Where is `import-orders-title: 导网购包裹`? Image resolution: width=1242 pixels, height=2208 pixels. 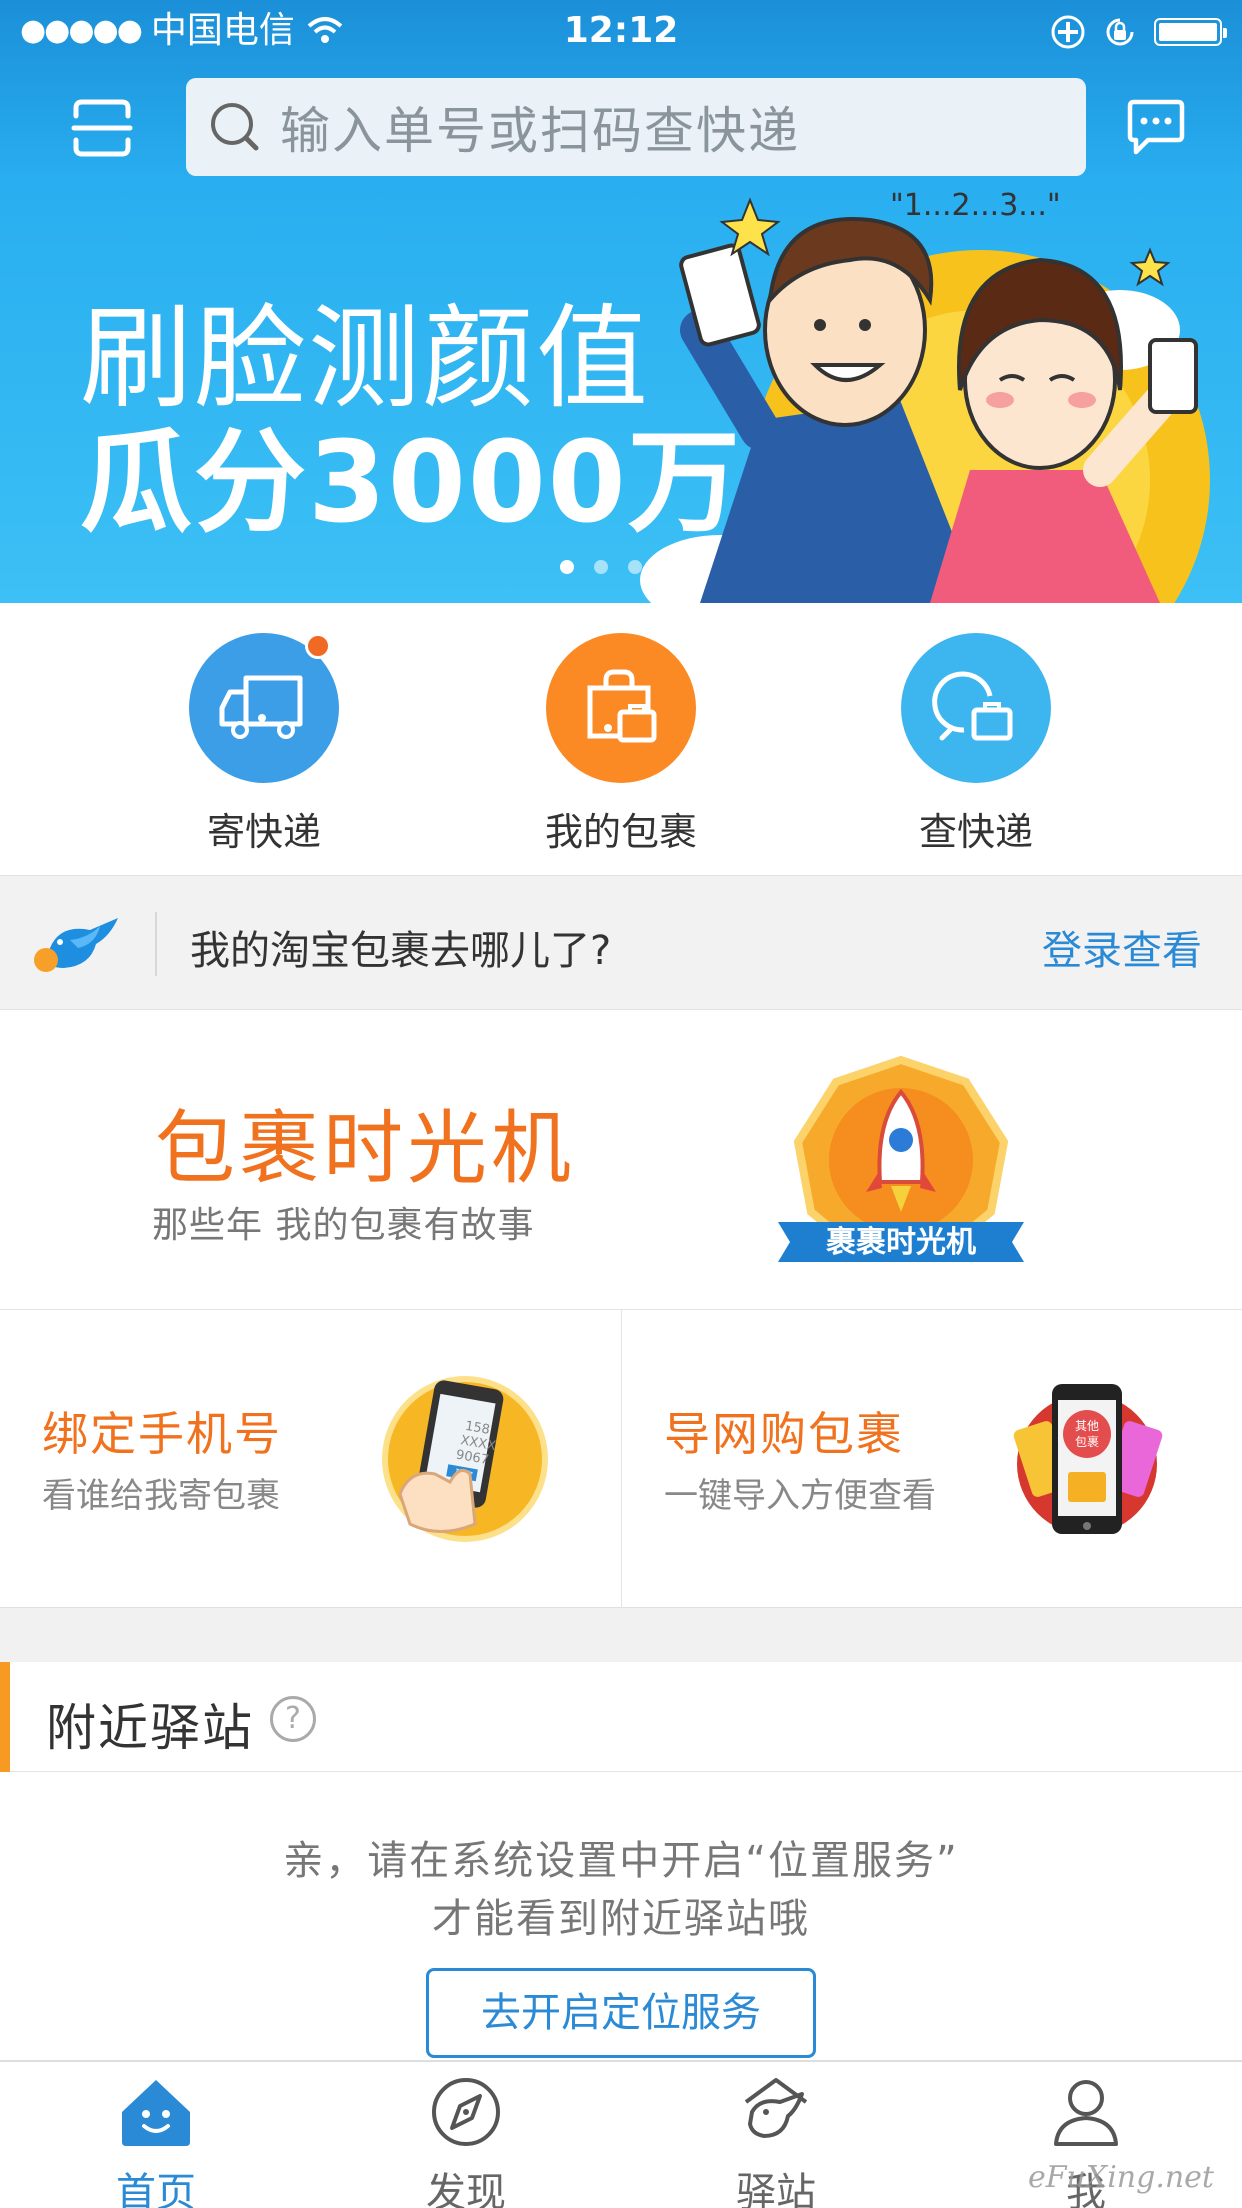
import-orders-title: 导网购包裹 is located at coordinates (784, 1434).